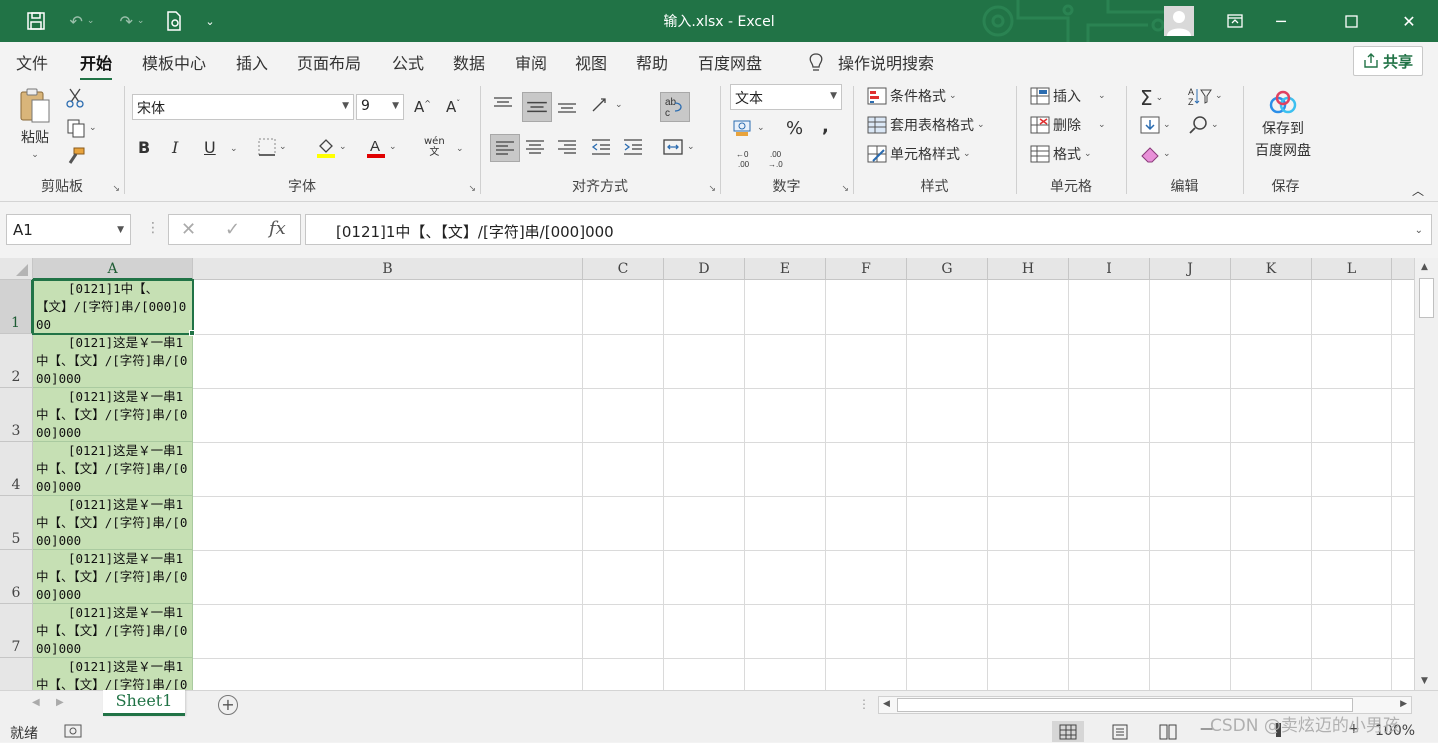 This screenshot has width=1438, height=743. What do you see at coordinates (1426, 474) in the screenshot?
I see `vertical-scrollbar: ▲ ▼` at bounding box center [1426, 474].